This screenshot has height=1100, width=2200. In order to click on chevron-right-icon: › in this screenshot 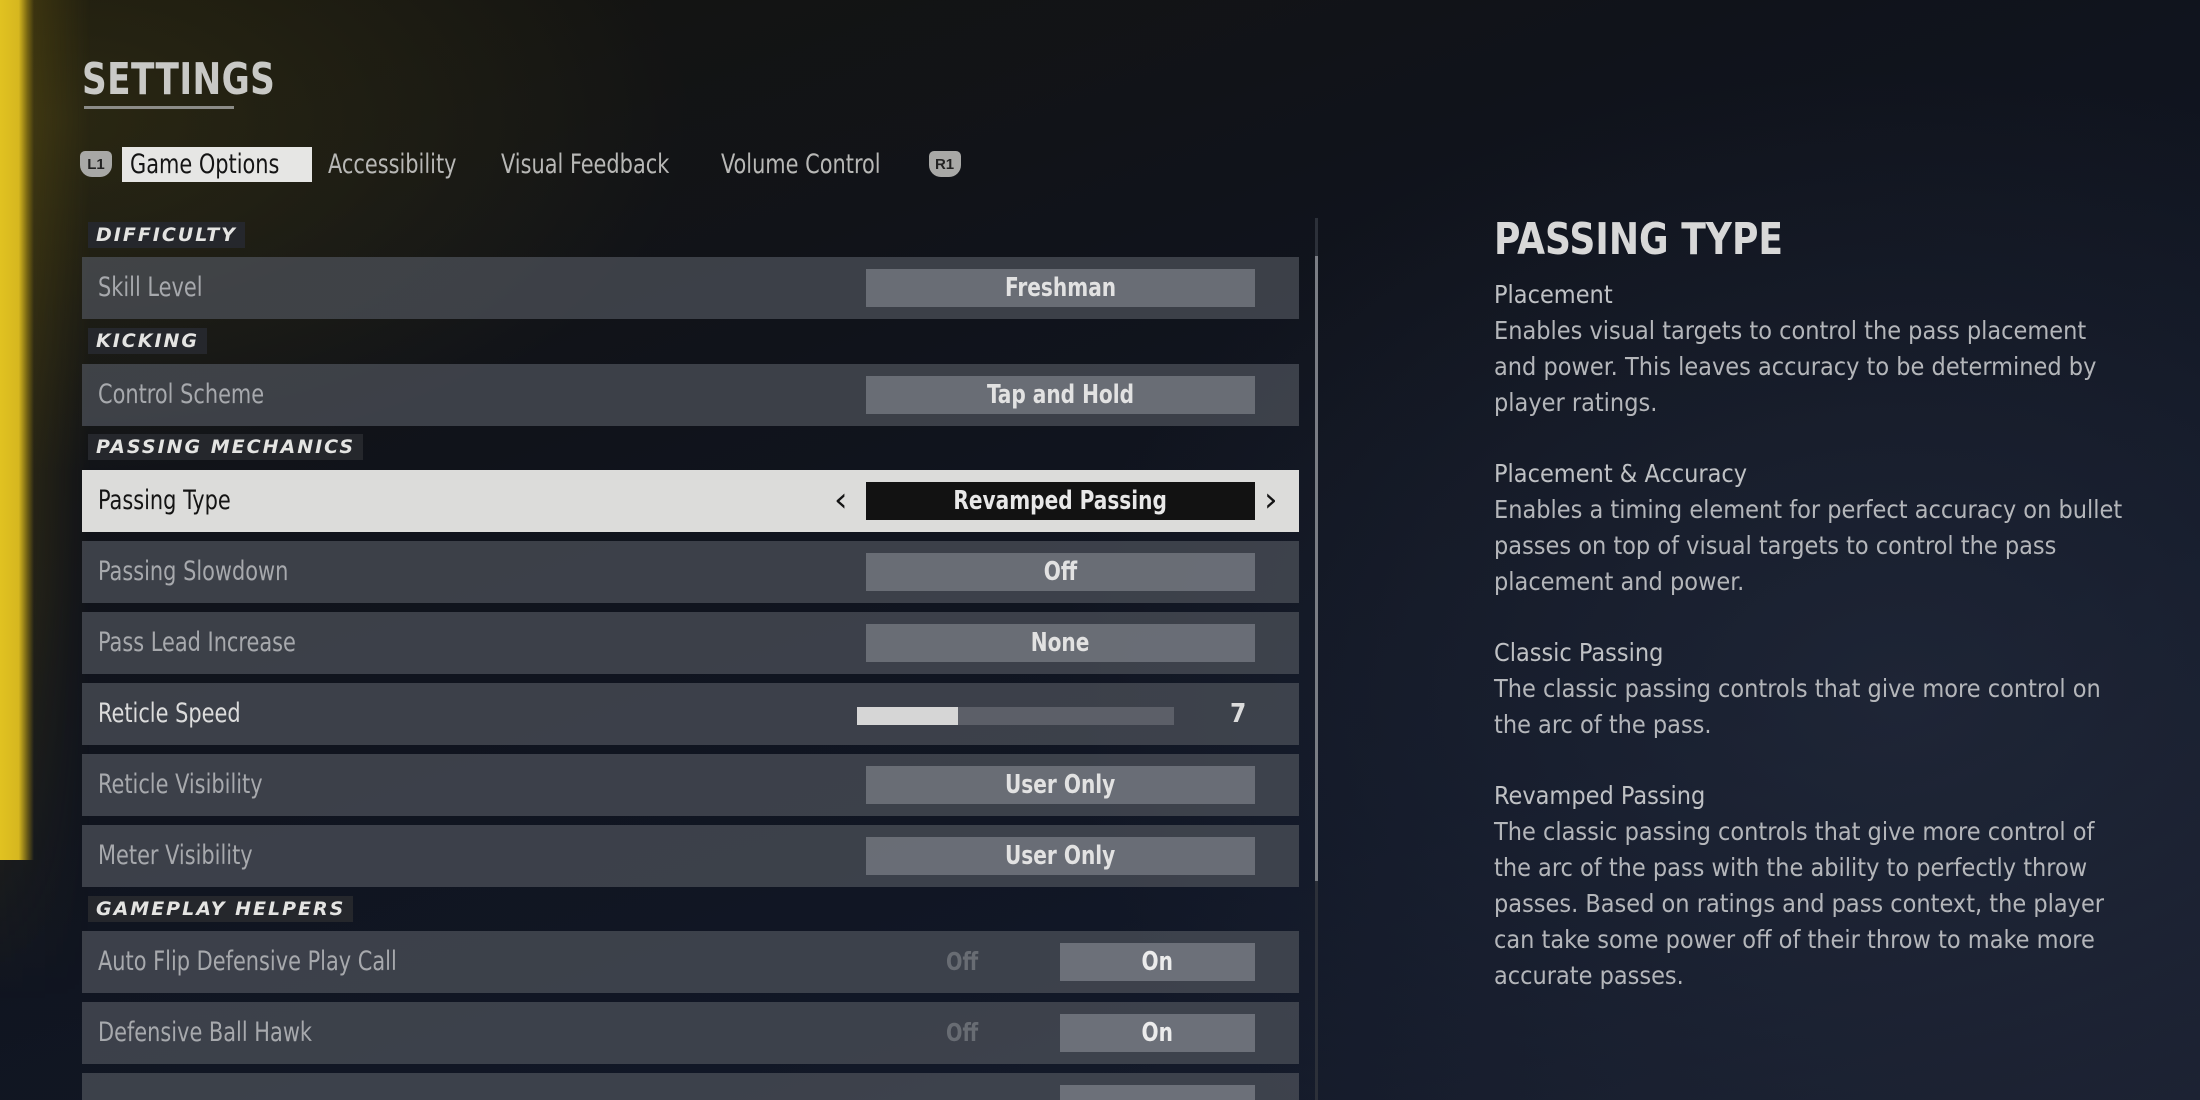, I will do `click(1271, 500)`.